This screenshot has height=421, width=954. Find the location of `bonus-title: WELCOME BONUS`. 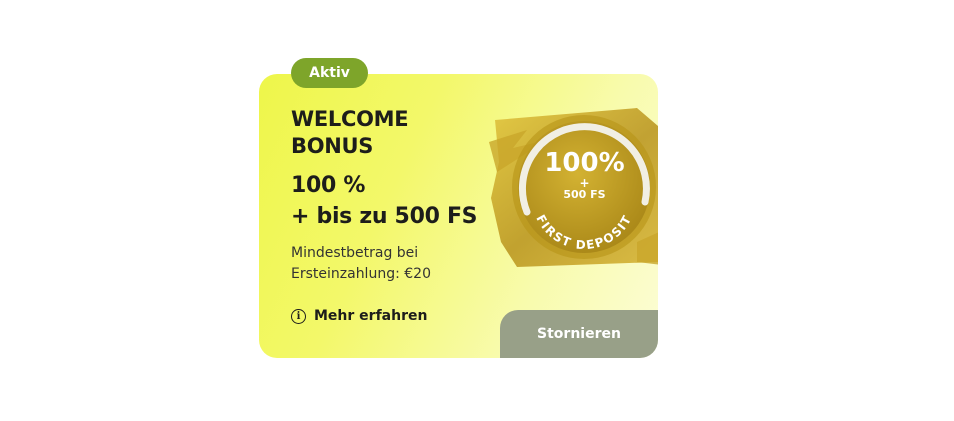

bonus-title: WELCOME BONUS is located at coordinates (350, 133).